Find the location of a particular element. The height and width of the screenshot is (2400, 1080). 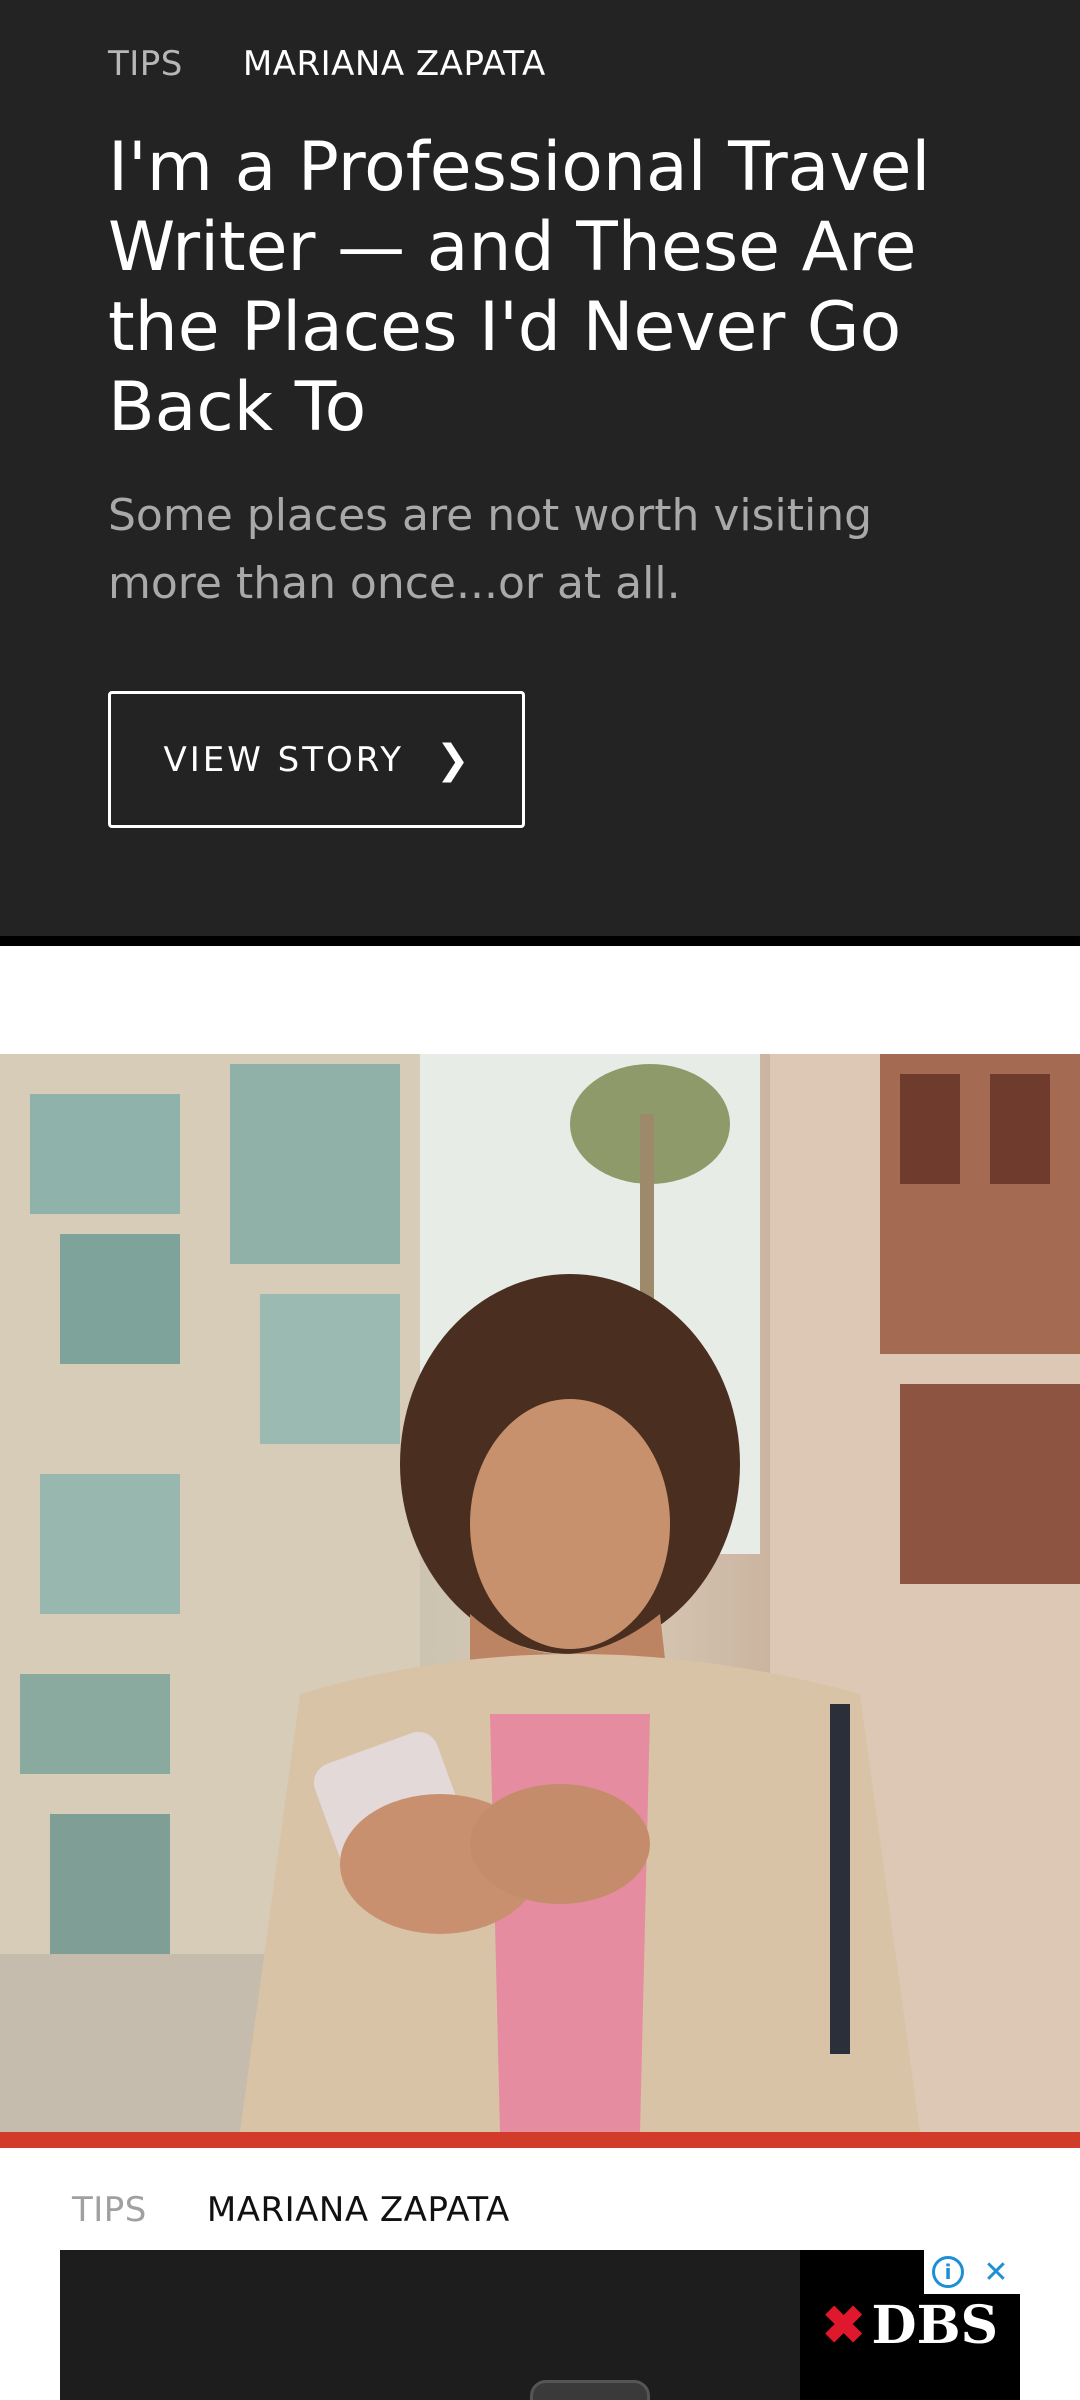

advertisement-banner: ✖ DBS i ✕ is located at coordinates (540, 2325).